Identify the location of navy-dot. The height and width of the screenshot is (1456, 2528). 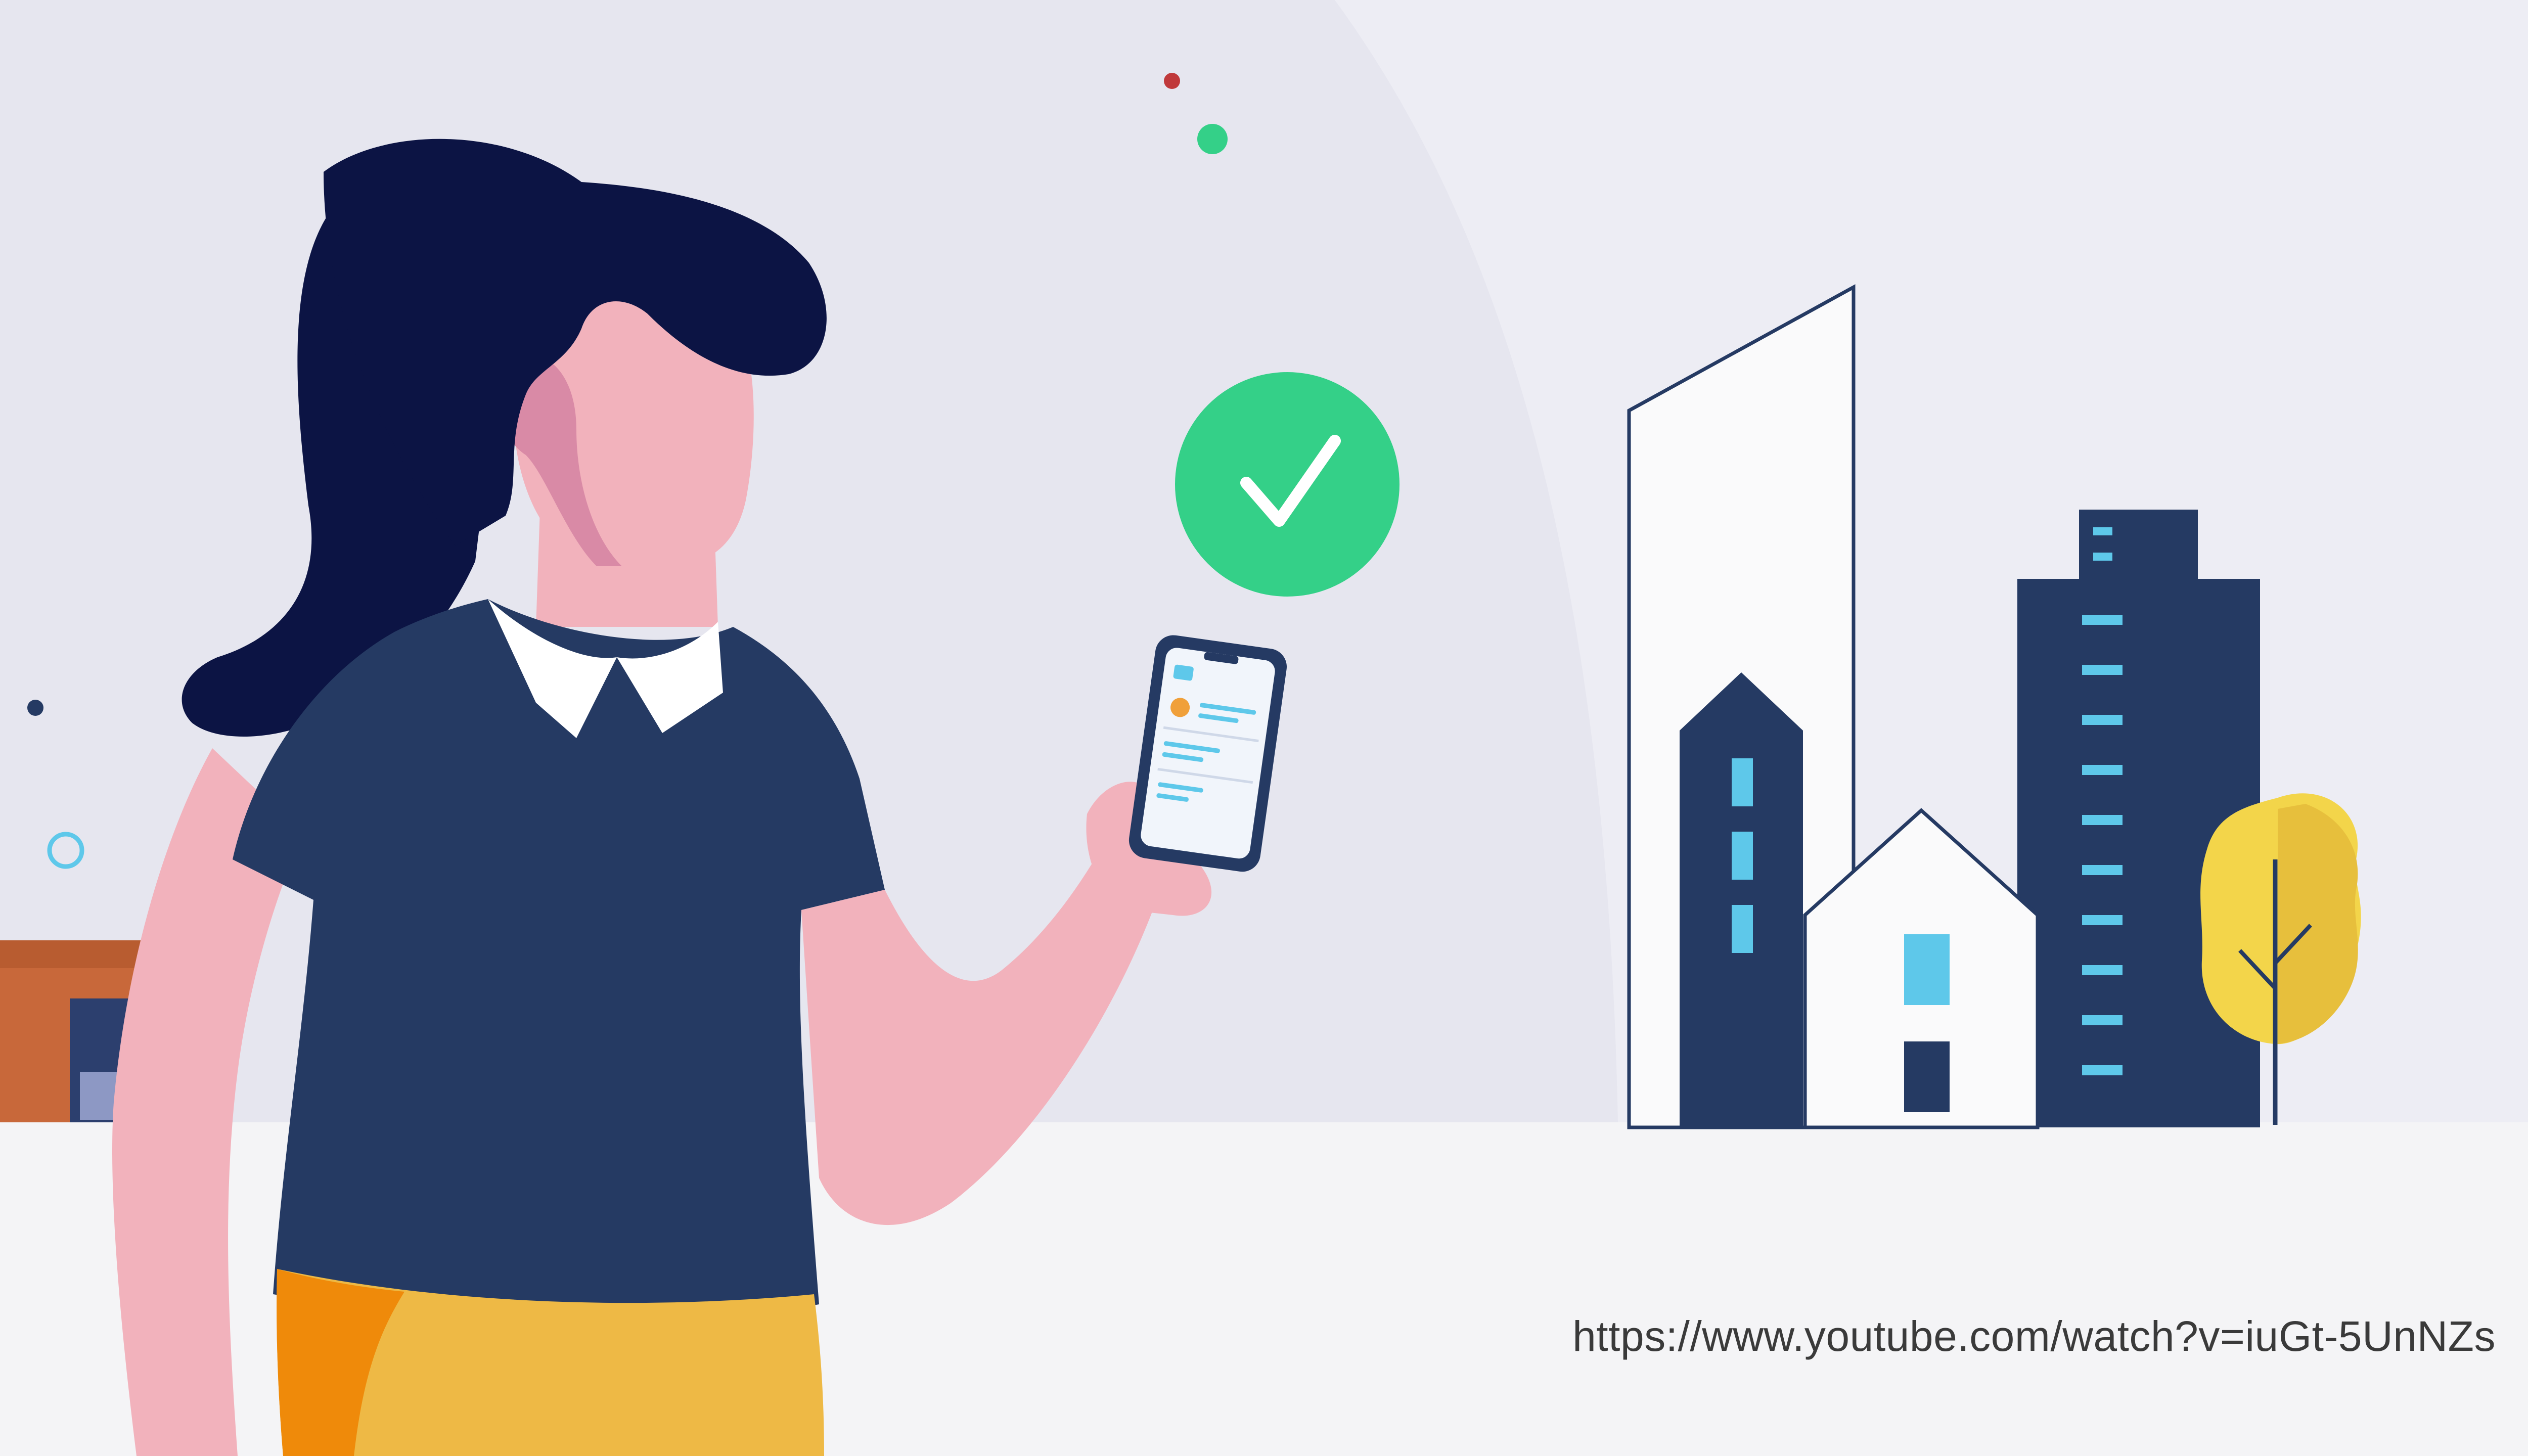
(35, 708).